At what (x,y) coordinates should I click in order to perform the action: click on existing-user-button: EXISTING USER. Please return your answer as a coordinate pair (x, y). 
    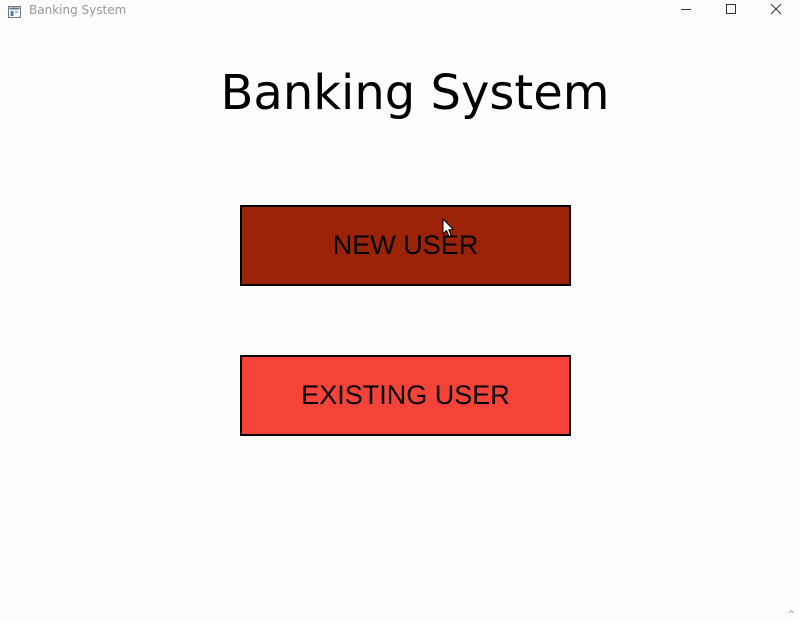
    Looking at the image, I should click on (405, 395).